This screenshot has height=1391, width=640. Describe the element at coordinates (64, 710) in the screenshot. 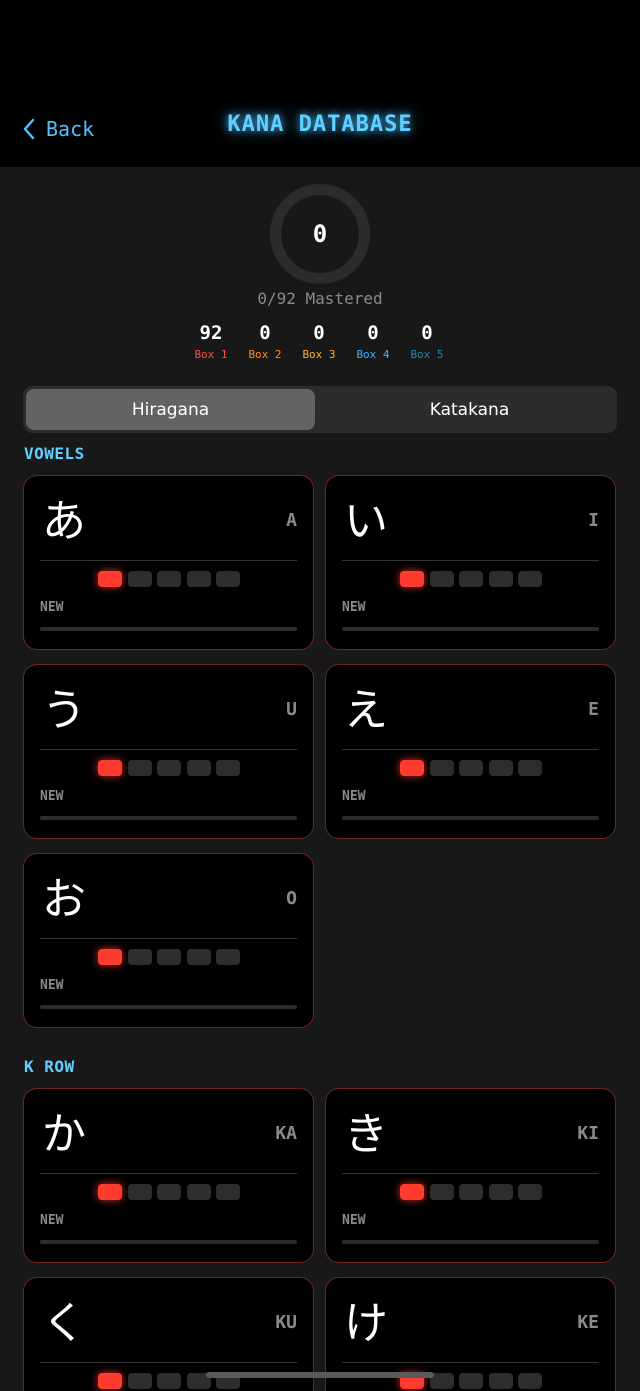

I see `kana-character: う` at that location.